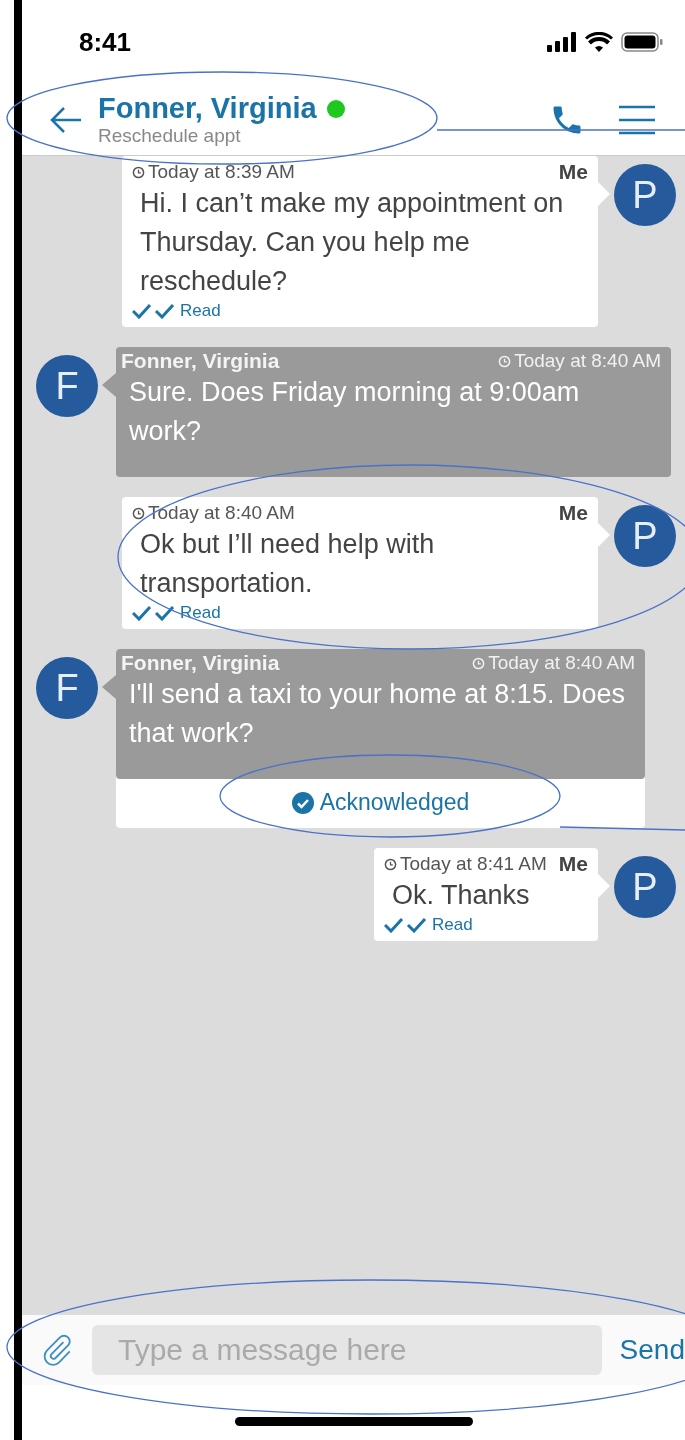 The width and height of the screenshot is (685, 1440). I want to click on message-text: Ok but I’ll need help with transportation., so click(287, 564).